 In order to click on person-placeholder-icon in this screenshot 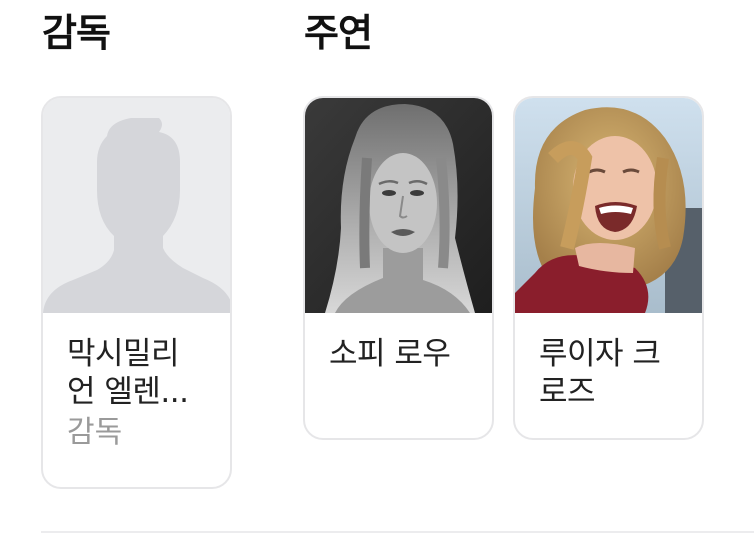, I will do `click(136, 205)`.